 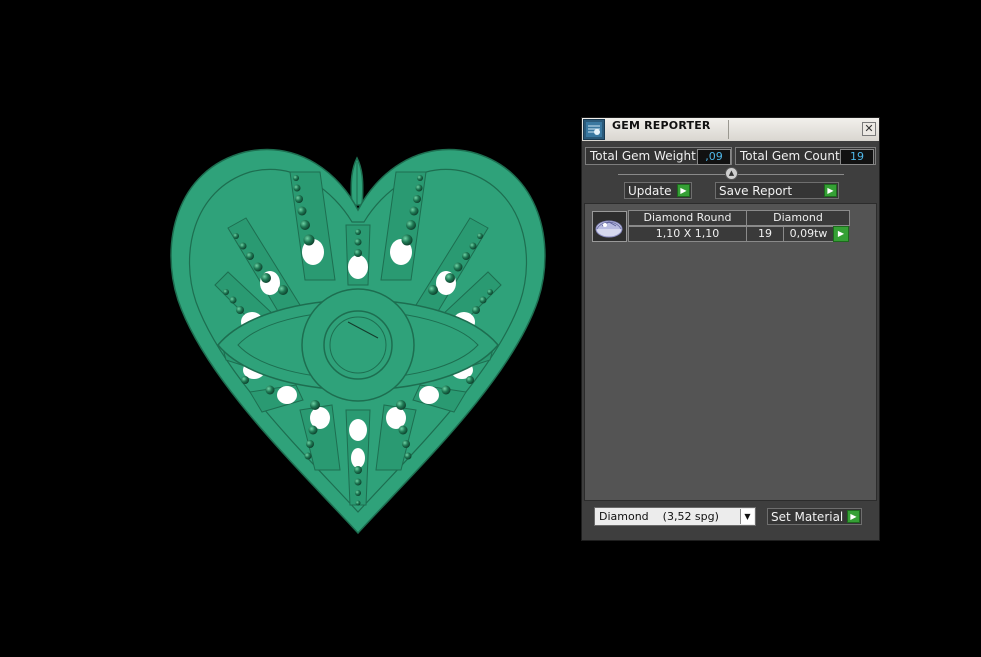 I want to click on material-dropdown: Diamond (3,52 spg) ▼, so click(x=675, y=516).